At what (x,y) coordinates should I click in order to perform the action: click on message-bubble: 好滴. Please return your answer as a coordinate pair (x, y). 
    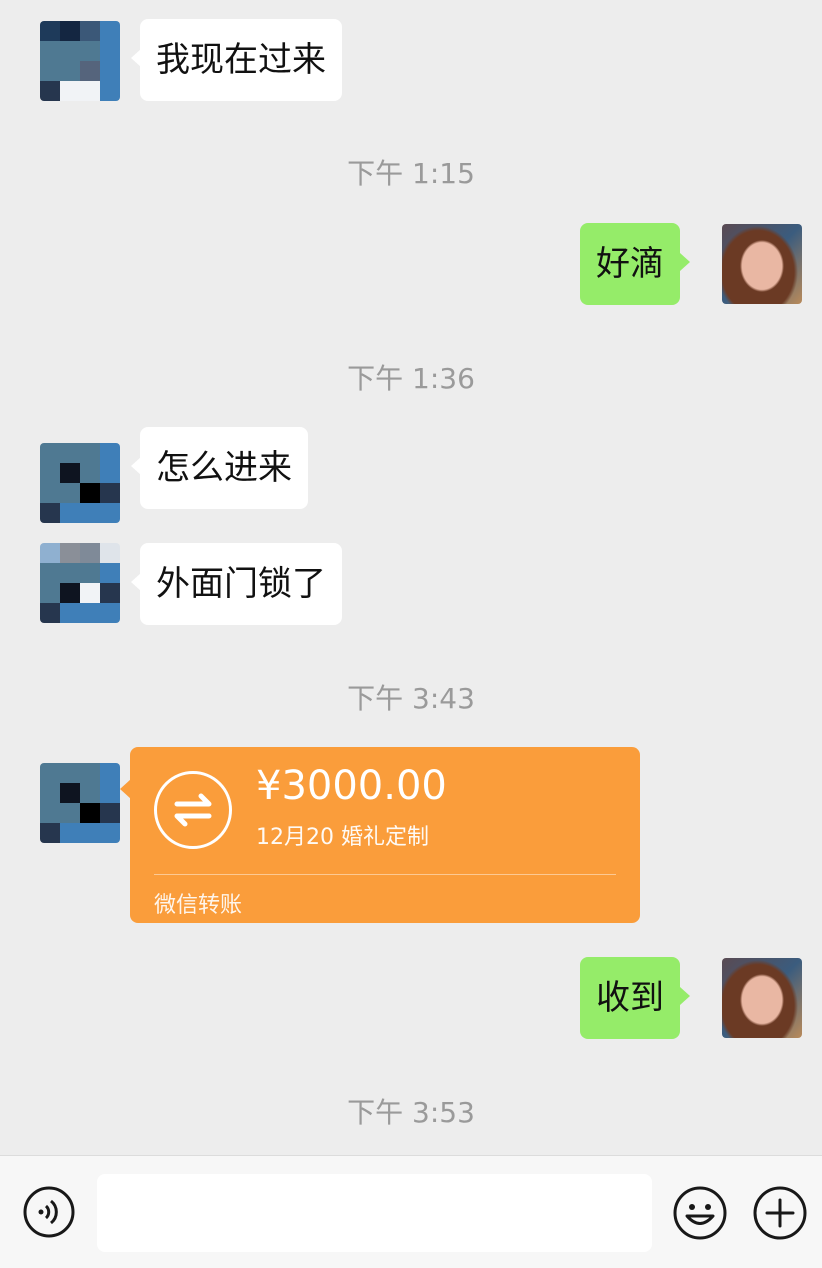
    Looking at the image, I should click on (635, 264).